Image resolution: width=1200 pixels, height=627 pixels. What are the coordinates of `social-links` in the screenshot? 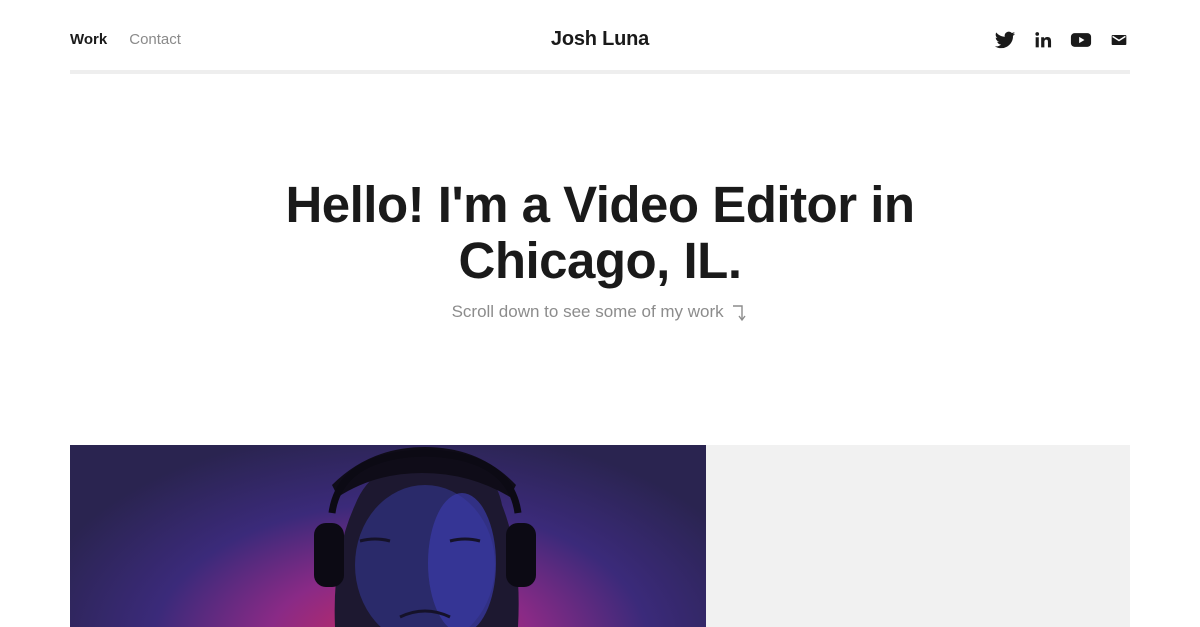 It's located at (1062, 40).